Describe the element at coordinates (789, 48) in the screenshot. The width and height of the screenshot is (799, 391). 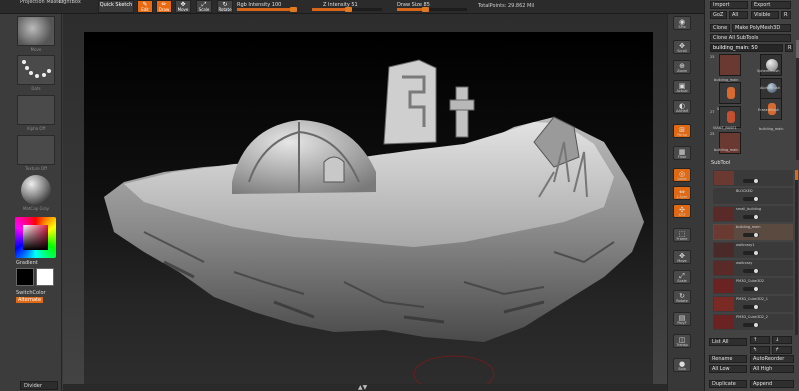
I see `r2-button: R` at that location.